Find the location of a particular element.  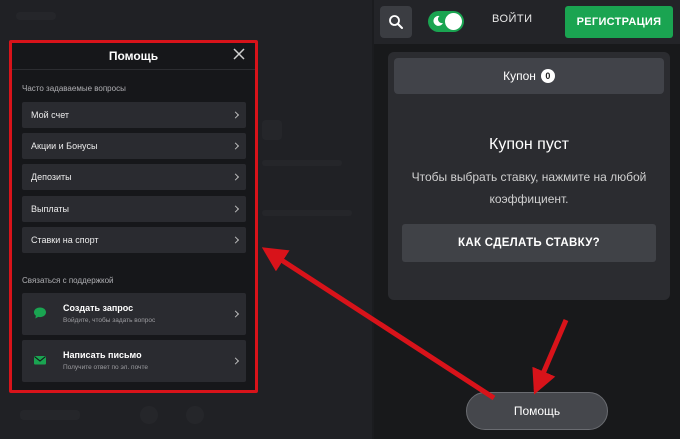

modal-title: Помощь is located at coordinates (133, 56).